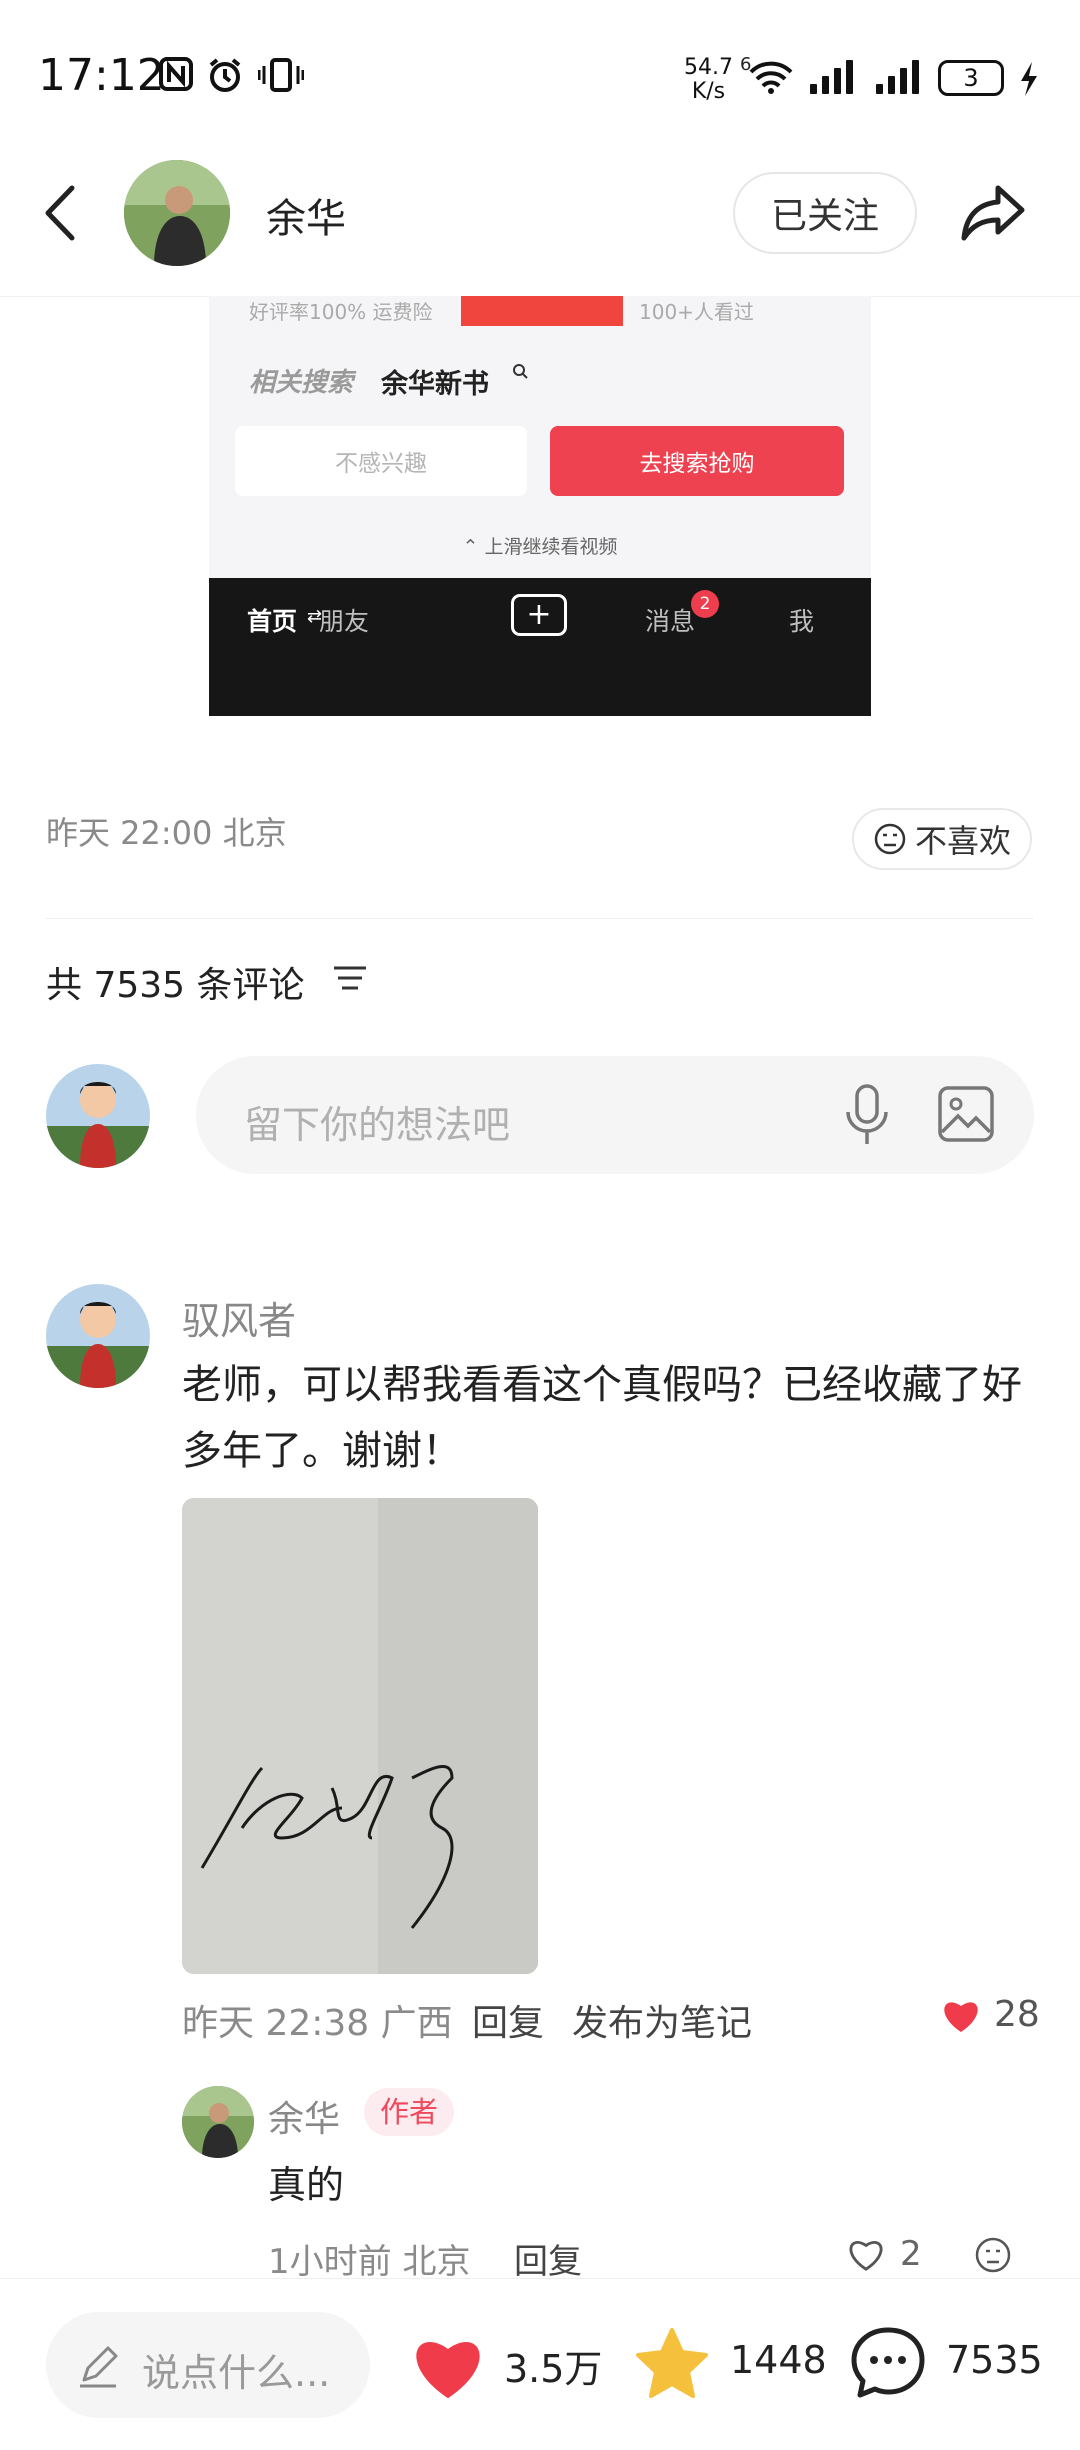  What do you see at coordinates (304, 2116) in the screenshot?
I see `reply-user-name: 余华` at bounding box center [304, 2116].